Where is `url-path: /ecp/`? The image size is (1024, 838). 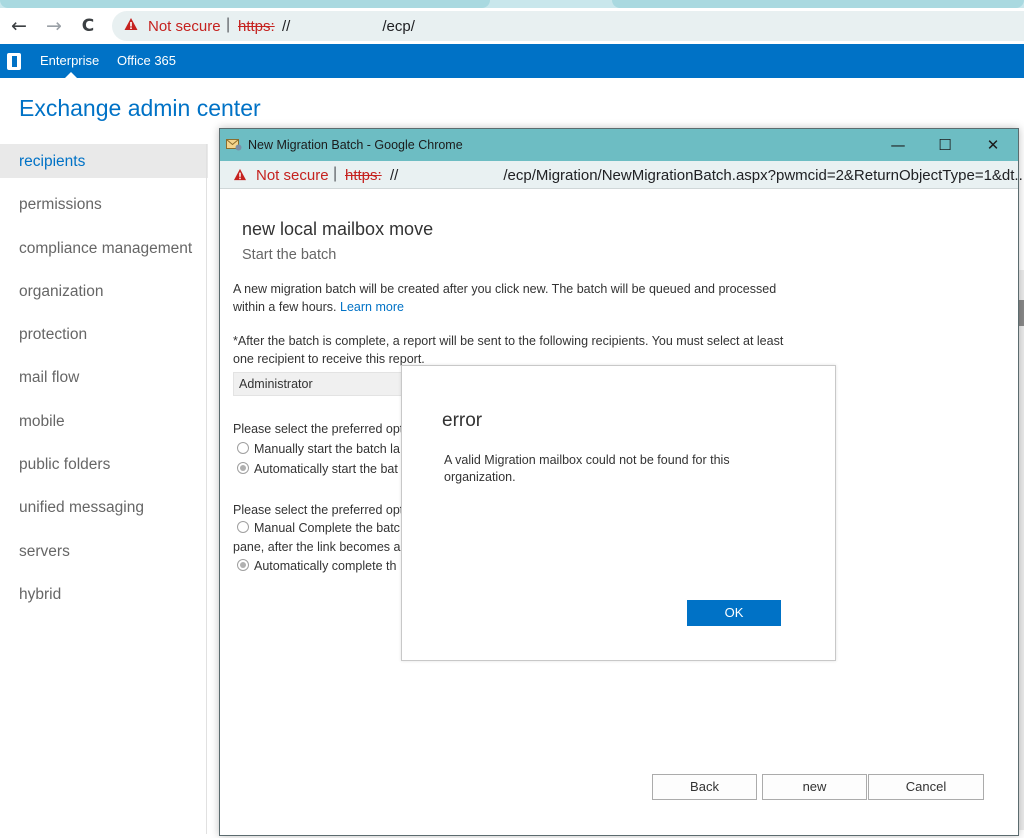
url-path: /ecp/ is located at coordinates (398, 26).